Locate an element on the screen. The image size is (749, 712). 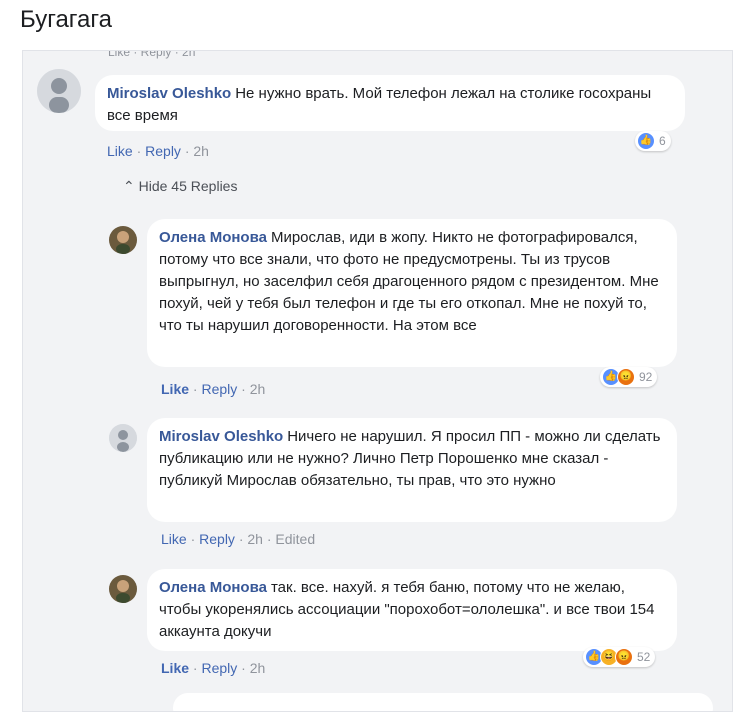
cut-off-actions: Like · Reply · 2h is located at coordinates (152, 54).